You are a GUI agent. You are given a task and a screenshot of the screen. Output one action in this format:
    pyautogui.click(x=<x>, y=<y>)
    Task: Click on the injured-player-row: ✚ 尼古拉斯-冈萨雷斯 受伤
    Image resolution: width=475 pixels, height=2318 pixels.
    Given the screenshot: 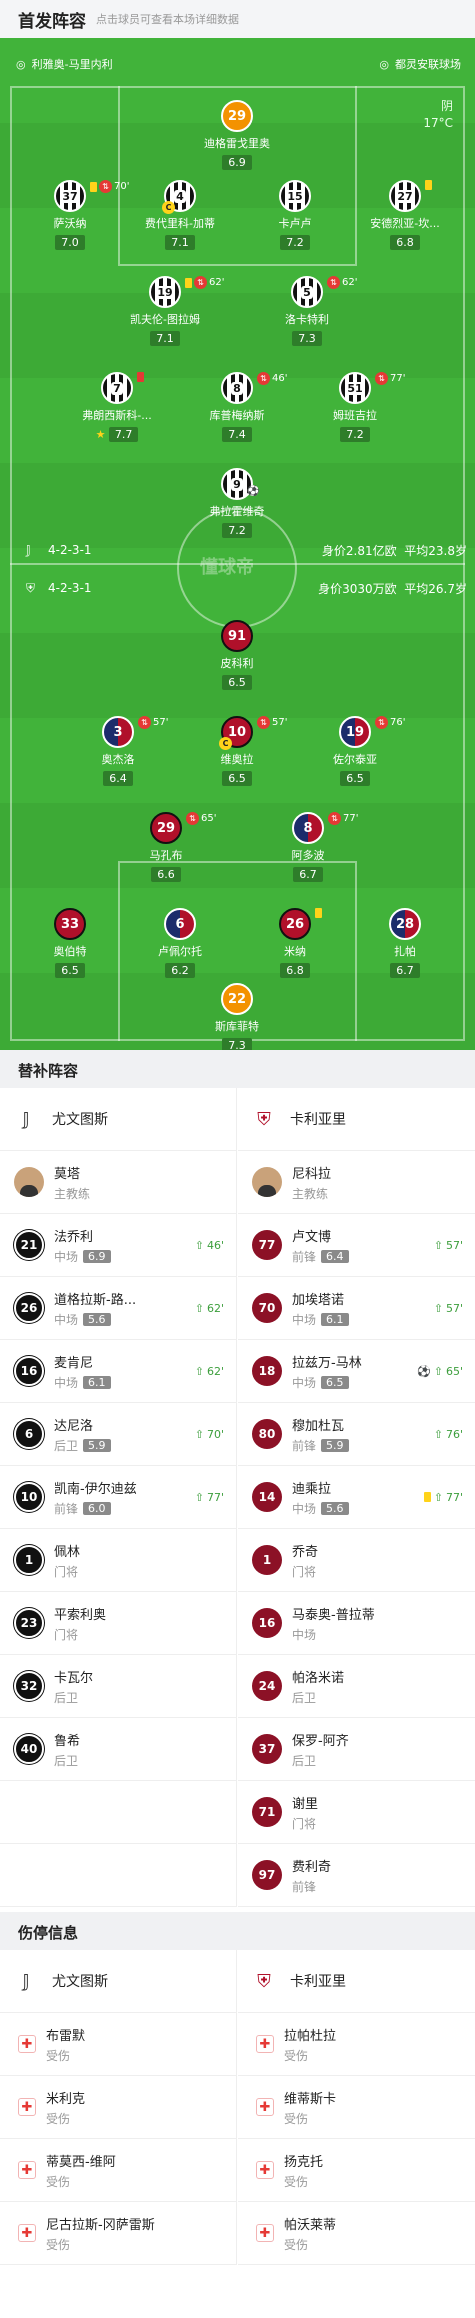 What is the action you would take?
    pyautogui.click(x=118, y=2233)
    